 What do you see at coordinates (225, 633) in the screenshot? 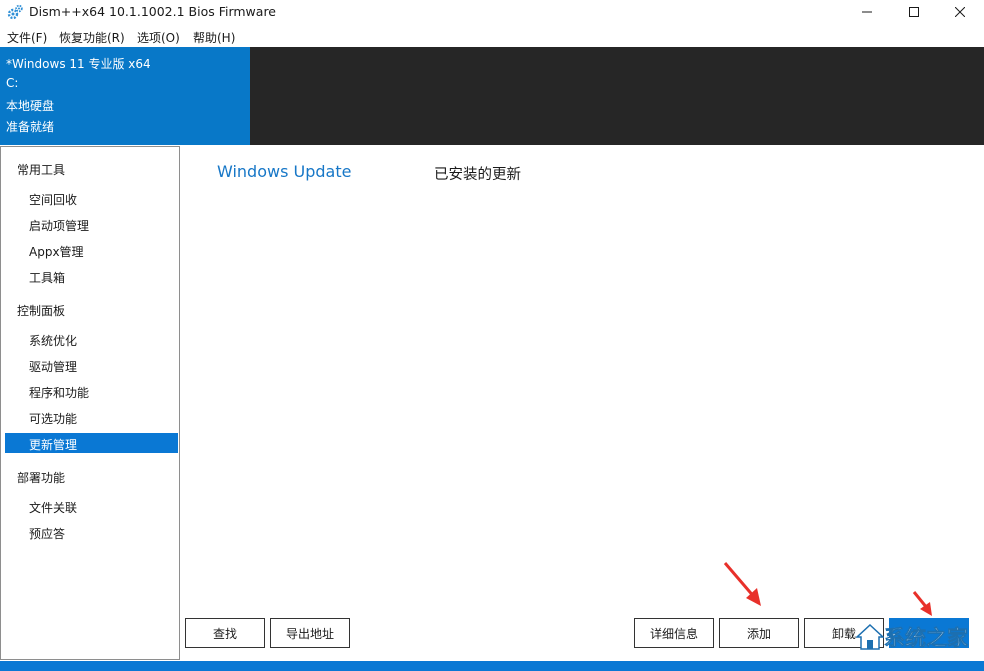
I see `search-button: 查找` at bounding box center [225, 633].